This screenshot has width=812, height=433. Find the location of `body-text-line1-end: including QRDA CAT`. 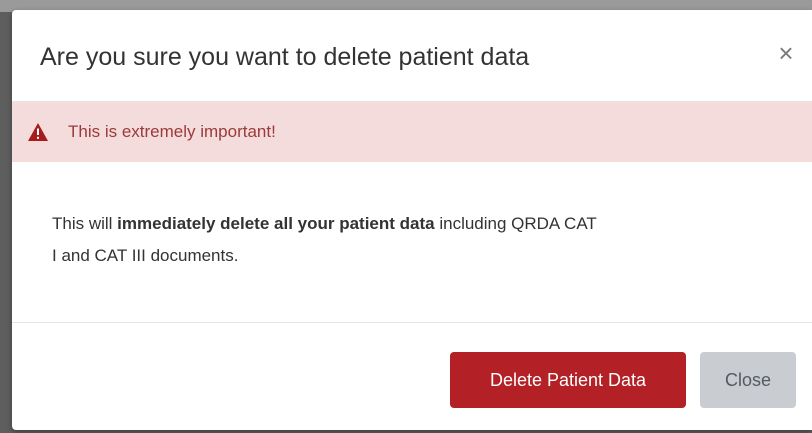

body-text-line1-end: including QRDA CAT is located at coordinates (515, 223).